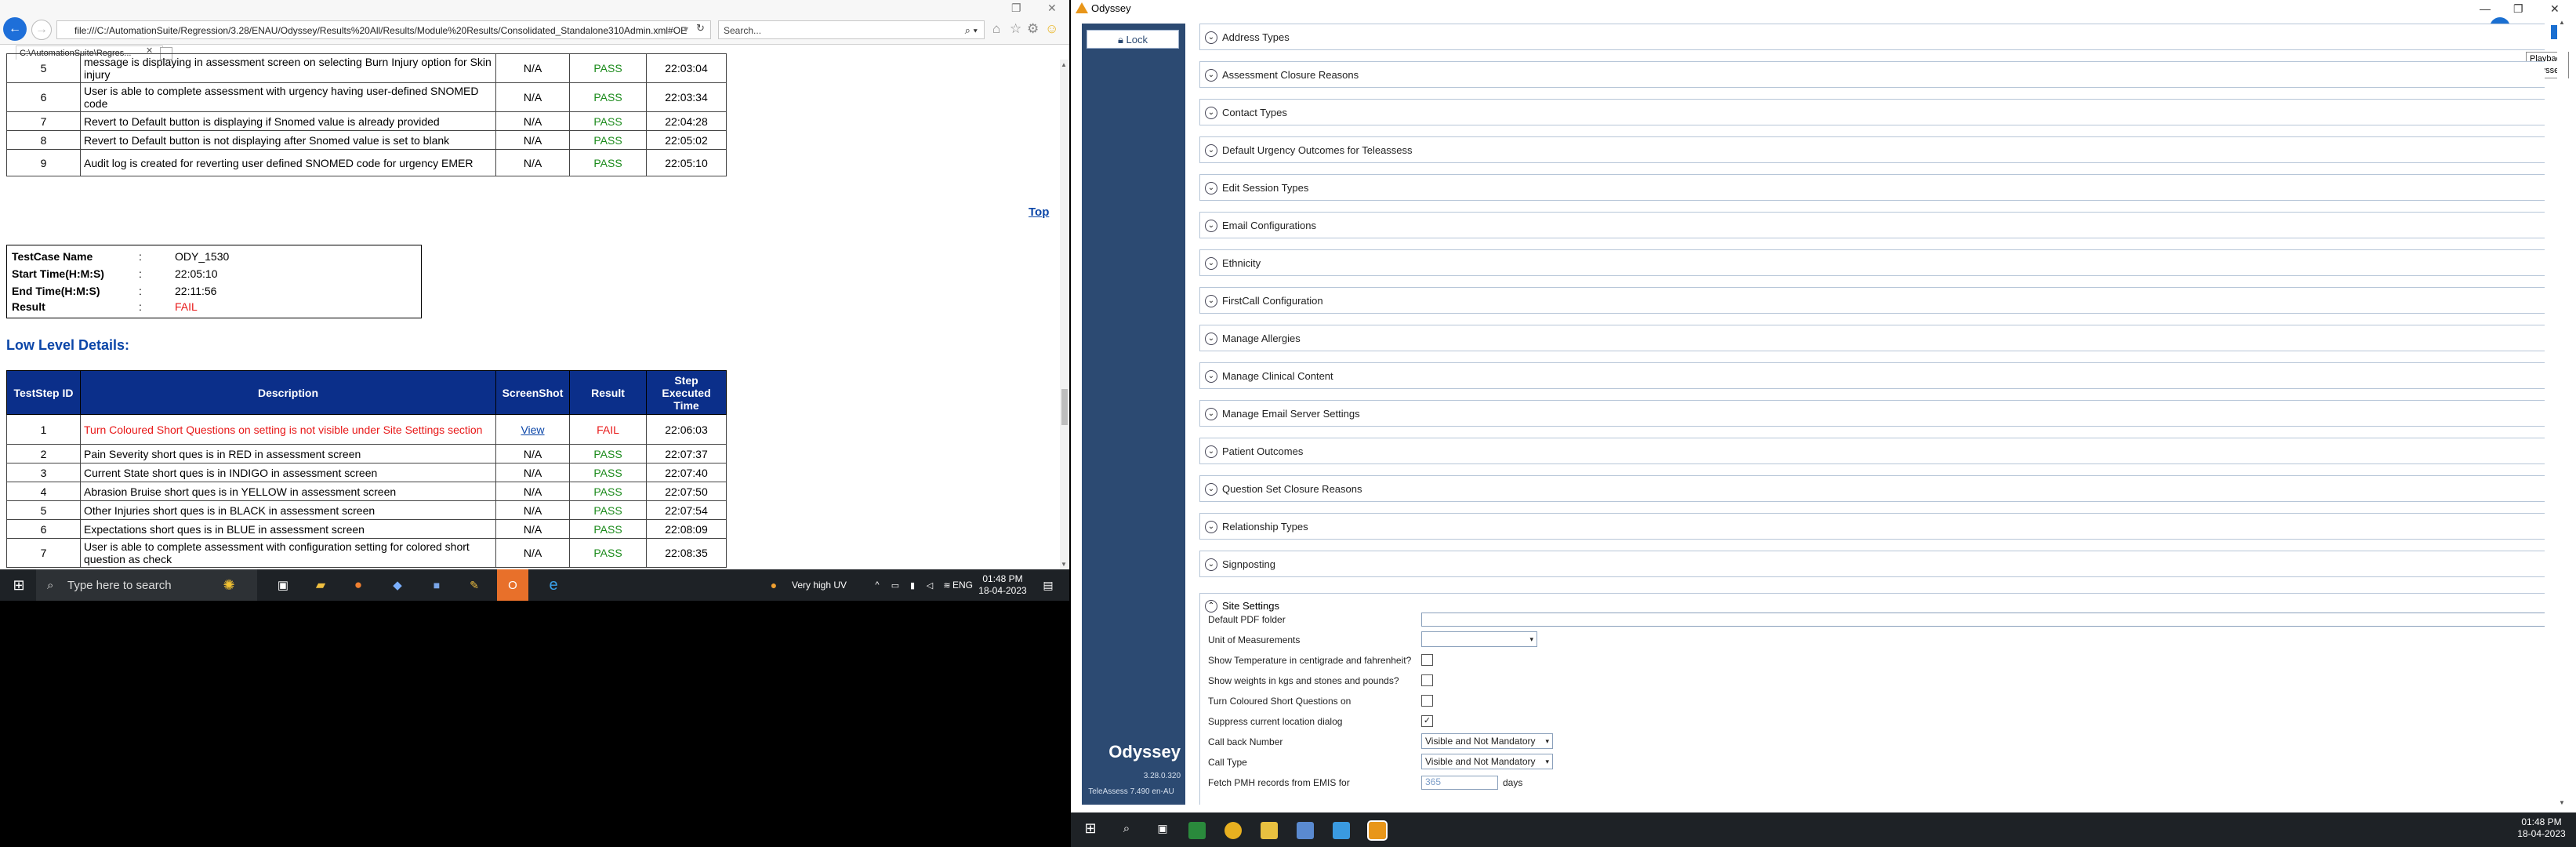 The image size is (2576, 847). What do you see at coordinates (1306, 830) in the screenshot?
I see `app-icon` at bounding box center [1306, 830].